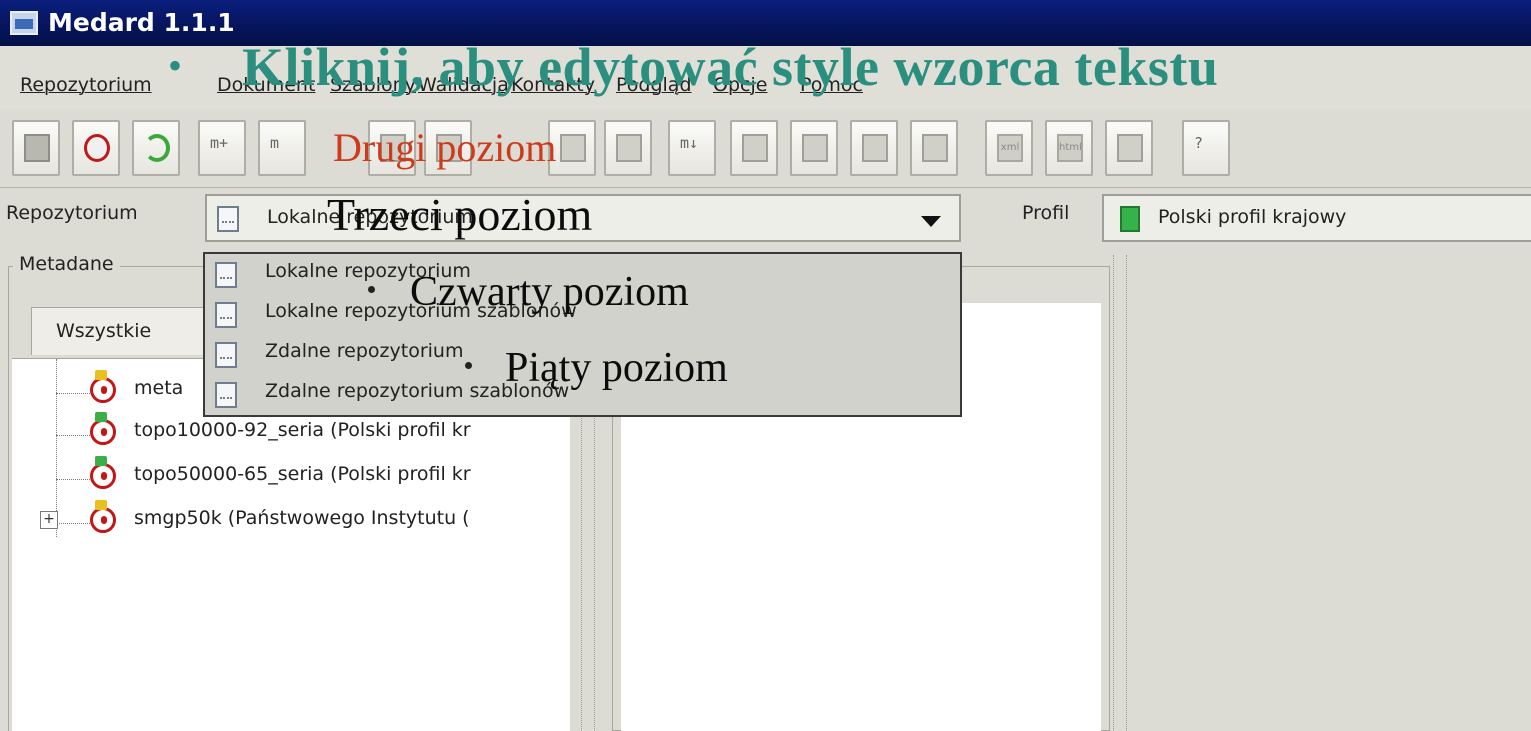 This screenshot has width=1531, height=731. What do you see at coordinates (445, 147) in the screenshot?
I see `overlay-level-2: Drugi poziom` at bounding box center [445, 147].